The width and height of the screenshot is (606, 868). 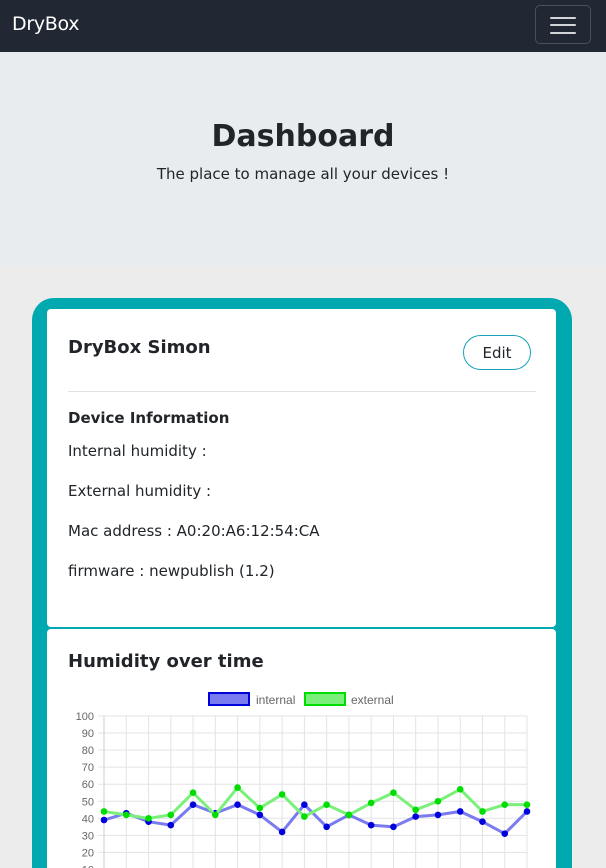 I want to click on y-tick-label: 40, so click(x=88, y=819).